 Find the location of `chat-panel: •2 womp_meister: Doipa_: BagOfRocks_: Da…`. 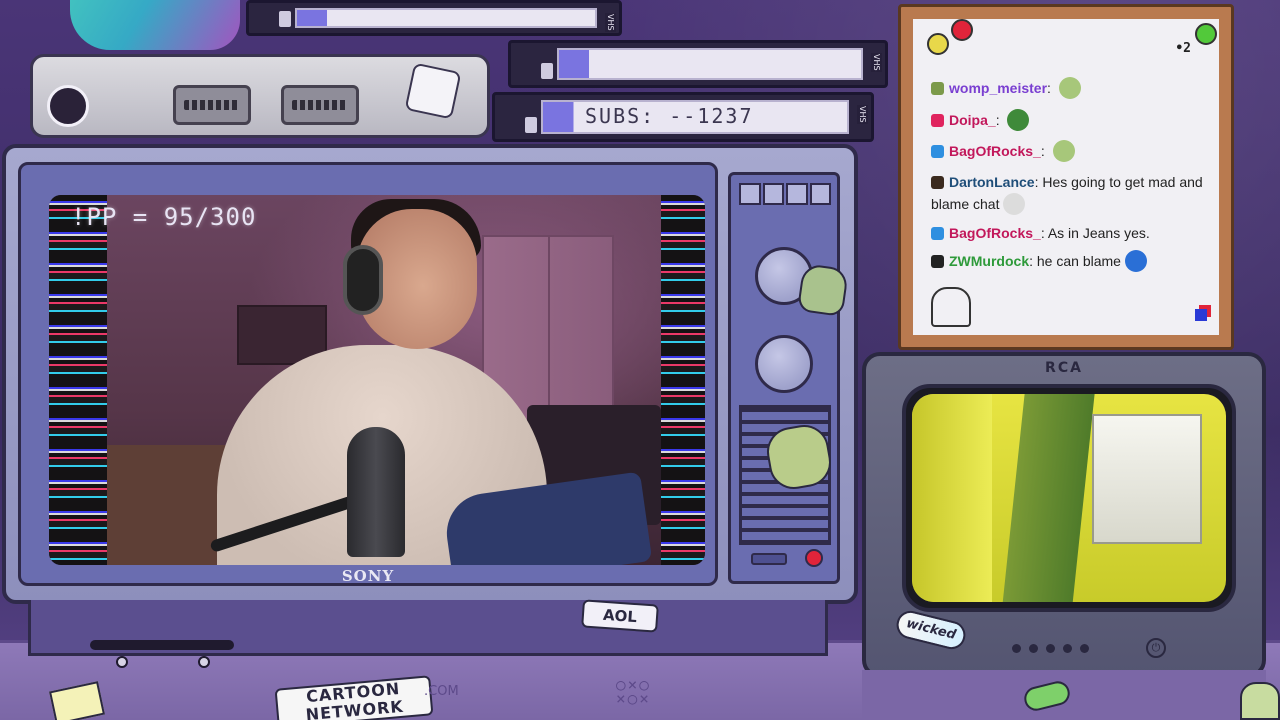

chat-panel: •2 womp_meister: Doipa_: BagOfRocks_: Da… is located at coordinates (1066, 177).